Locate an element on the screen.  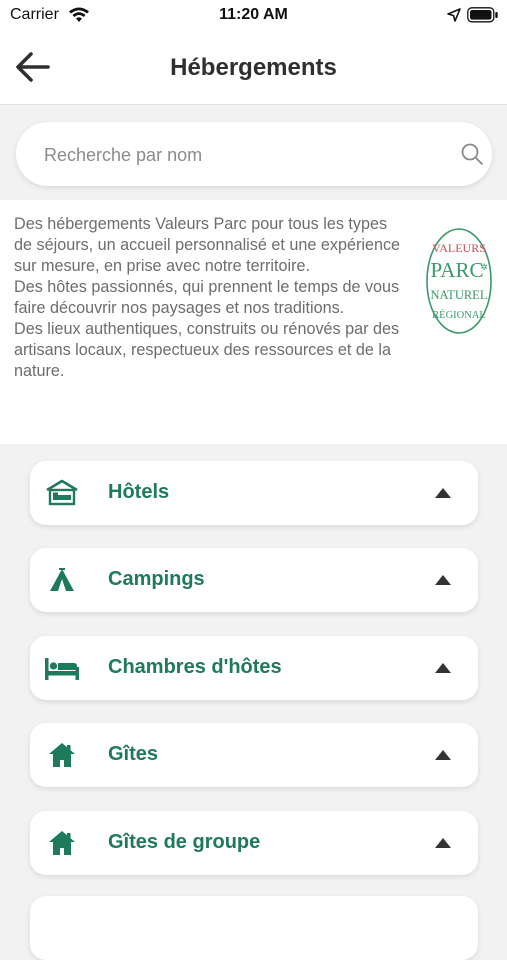
category-label: Gîtes de groupe is located at coordinates (184, 842).